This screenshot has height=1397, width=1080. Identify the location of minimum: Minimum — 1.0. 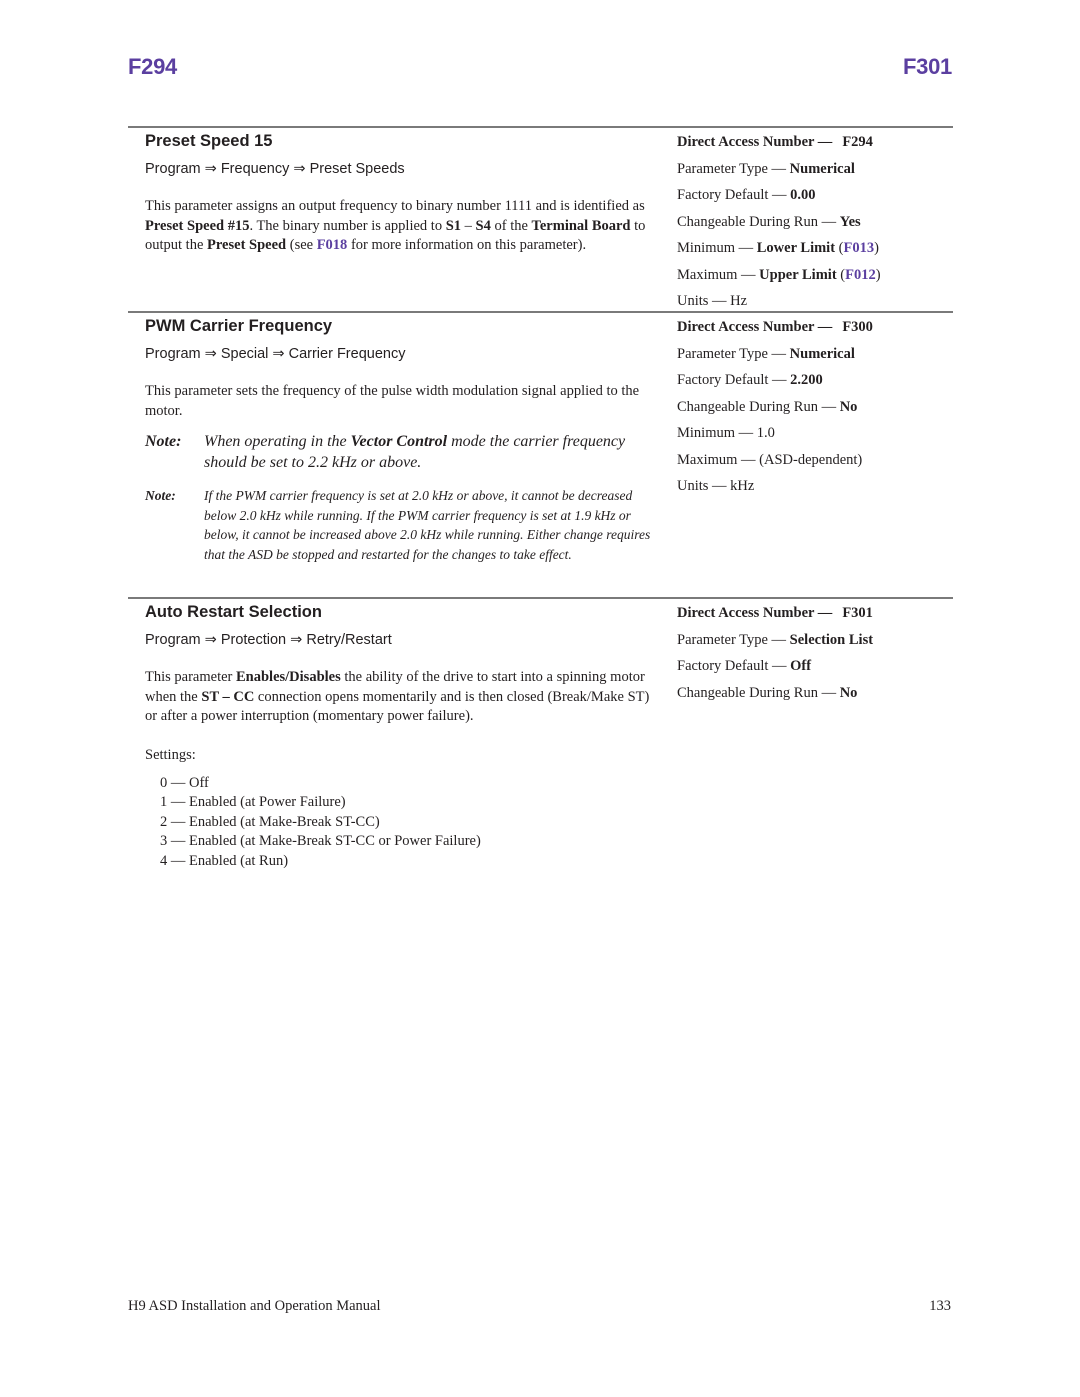
(726, 433).